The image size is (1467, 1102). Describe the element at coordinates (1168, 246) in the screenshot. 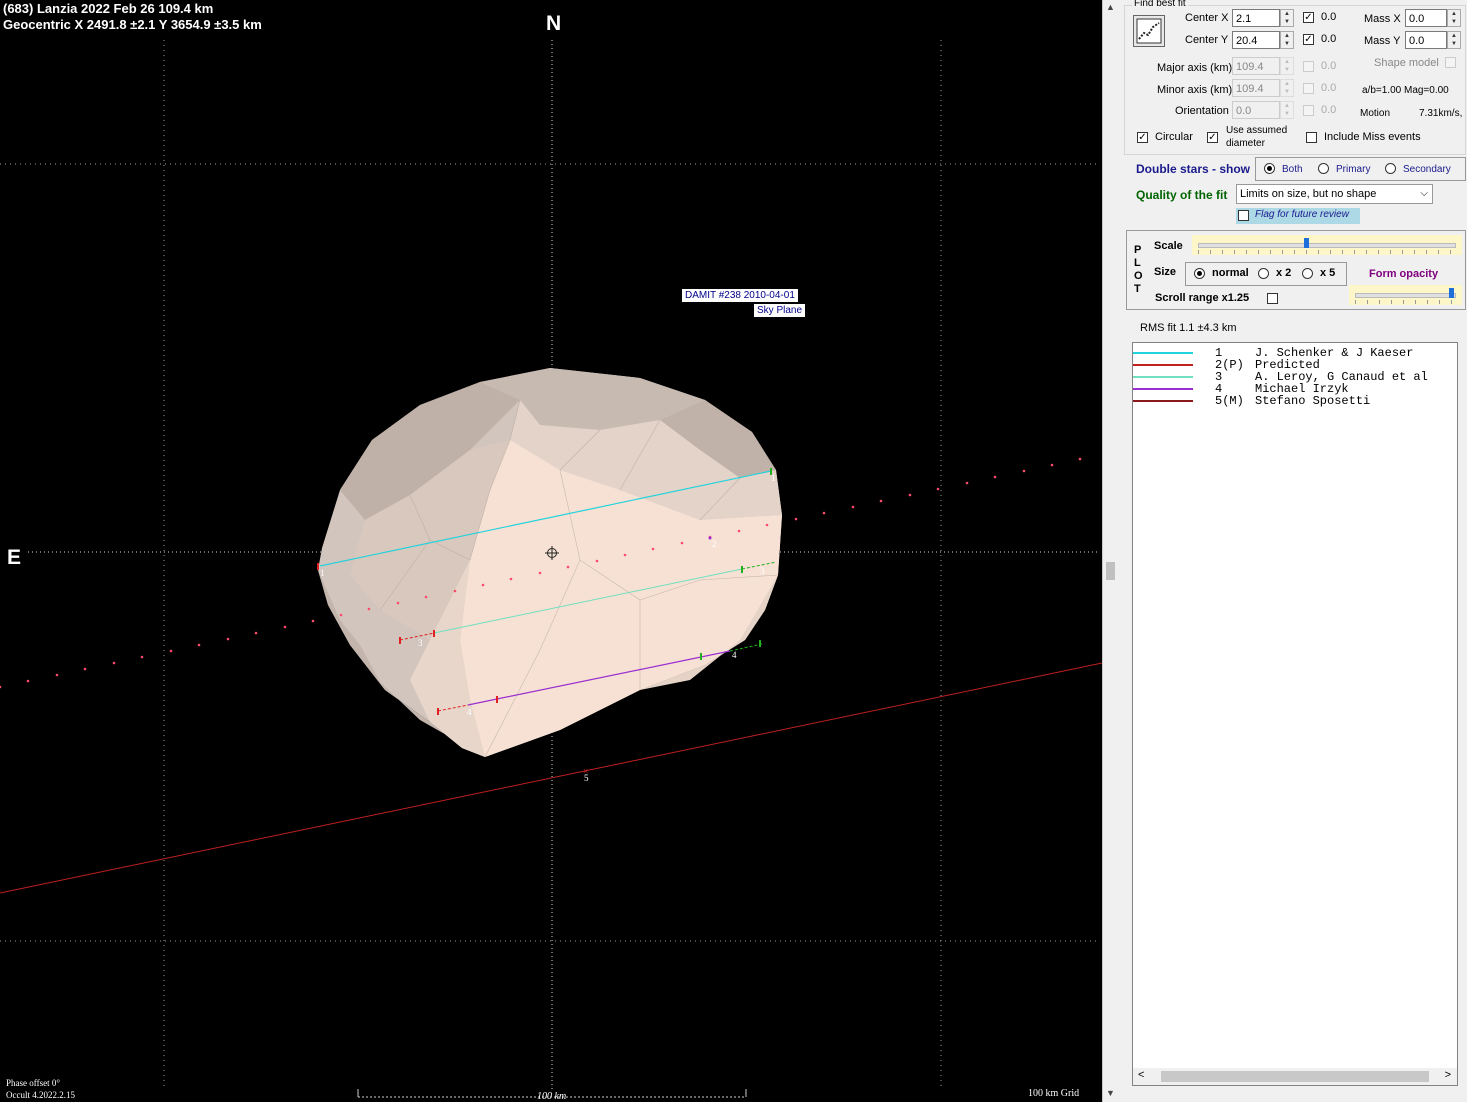

I see `scale-label: Scale` at that location.